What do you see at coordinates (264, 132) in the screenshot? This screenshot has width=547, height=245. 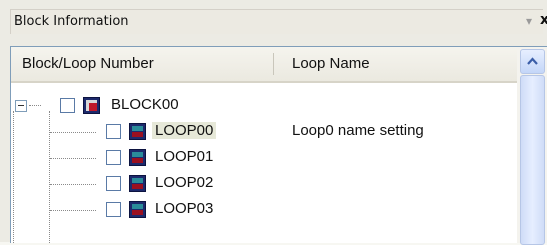 I see `tree-row-loop: LOOP00 Loop0 name setting` at bounding box center [264, 132].